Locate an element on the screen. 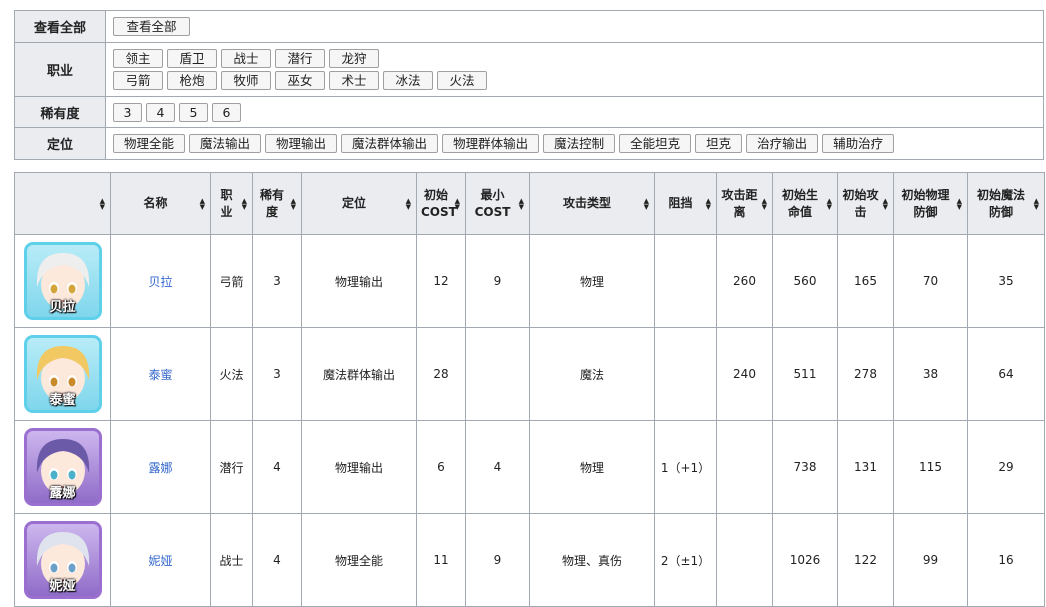  filter-button-role: 治疗输出 is located at coordinates (782, 143).